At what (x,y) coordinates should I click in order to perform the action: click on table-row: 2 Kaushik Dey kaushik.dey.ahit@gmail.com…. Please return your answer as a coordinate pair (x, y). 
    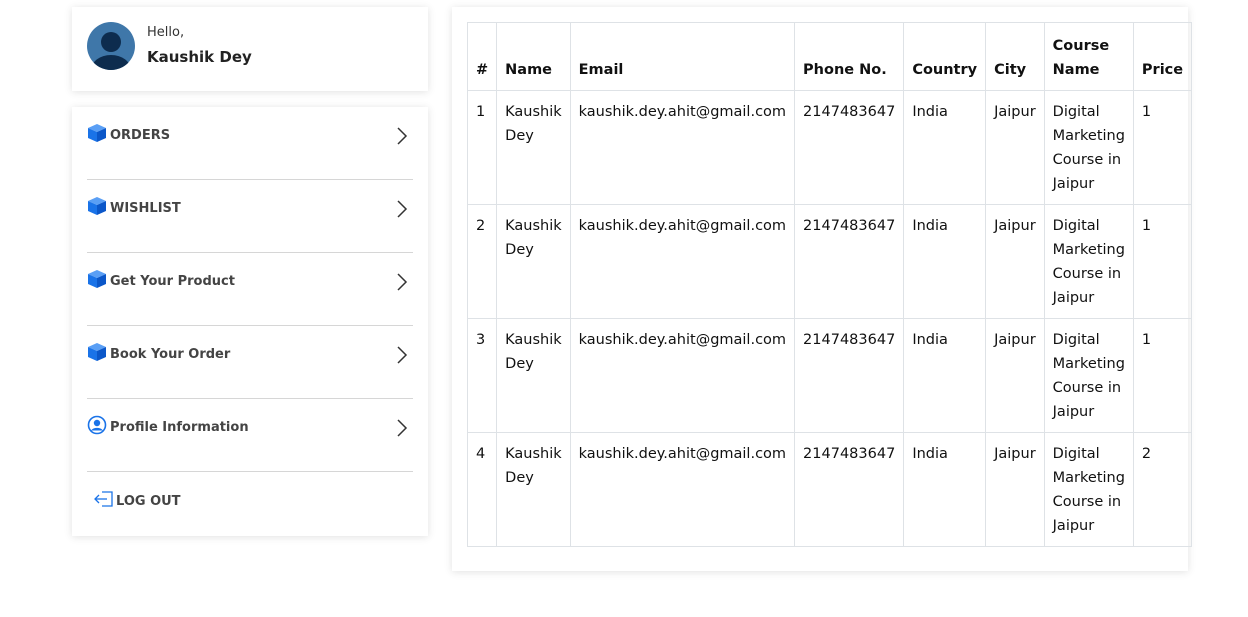
    Looking at the image, I should click on (829, 261).